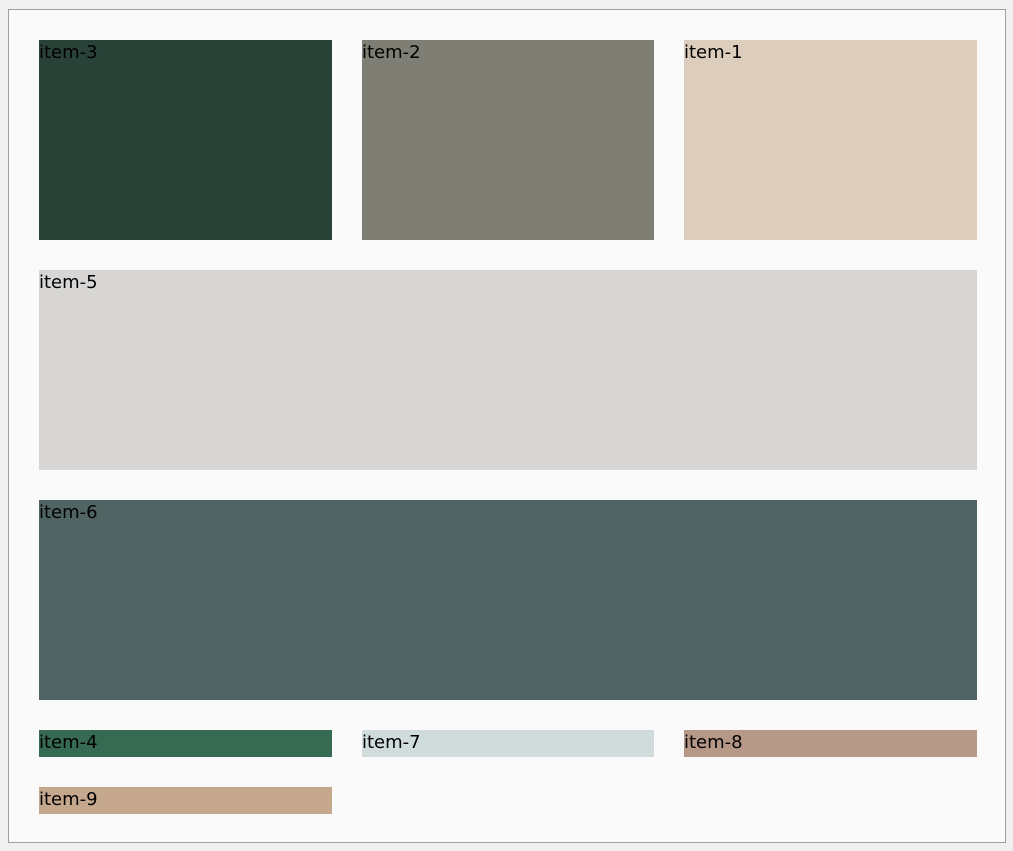 Image resolution: width=1013 pixels, height=851 pixels. Describe the element at coordinates (830, 743) in the screenshot. I see `grid-item-8: item-8` at that location.